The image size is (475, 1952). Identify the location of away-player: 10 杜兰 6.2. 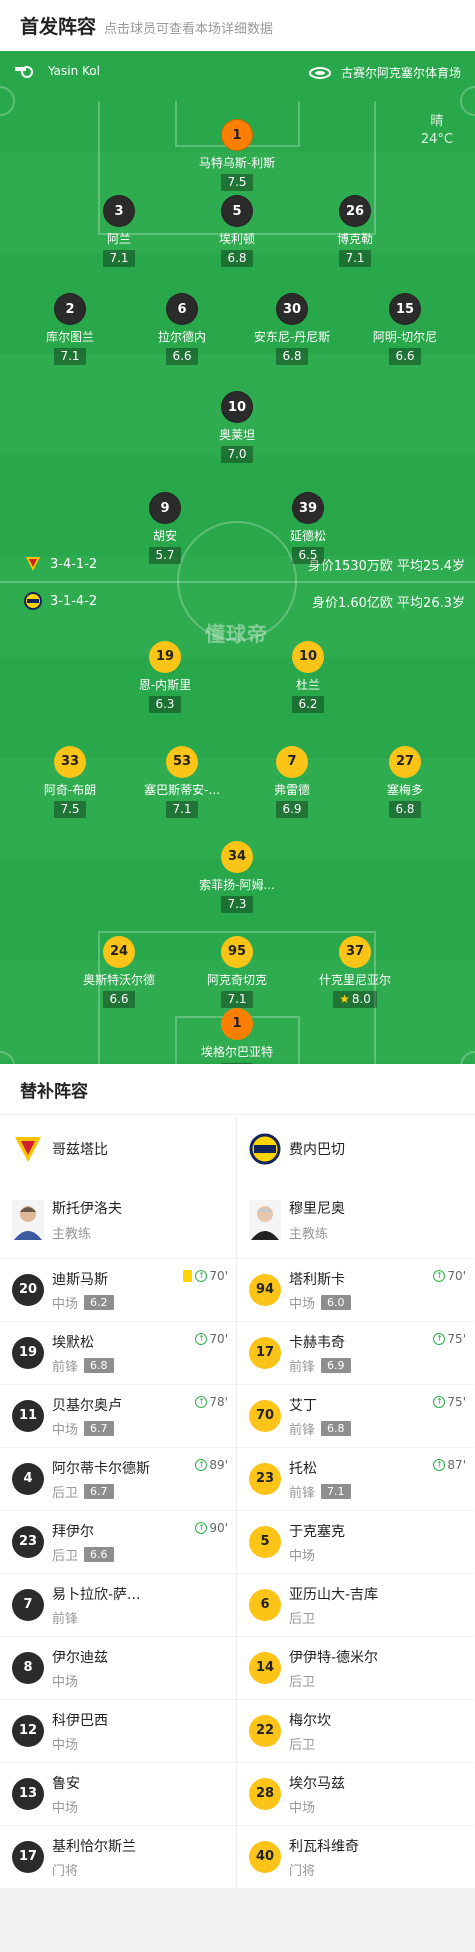
(308, 677).